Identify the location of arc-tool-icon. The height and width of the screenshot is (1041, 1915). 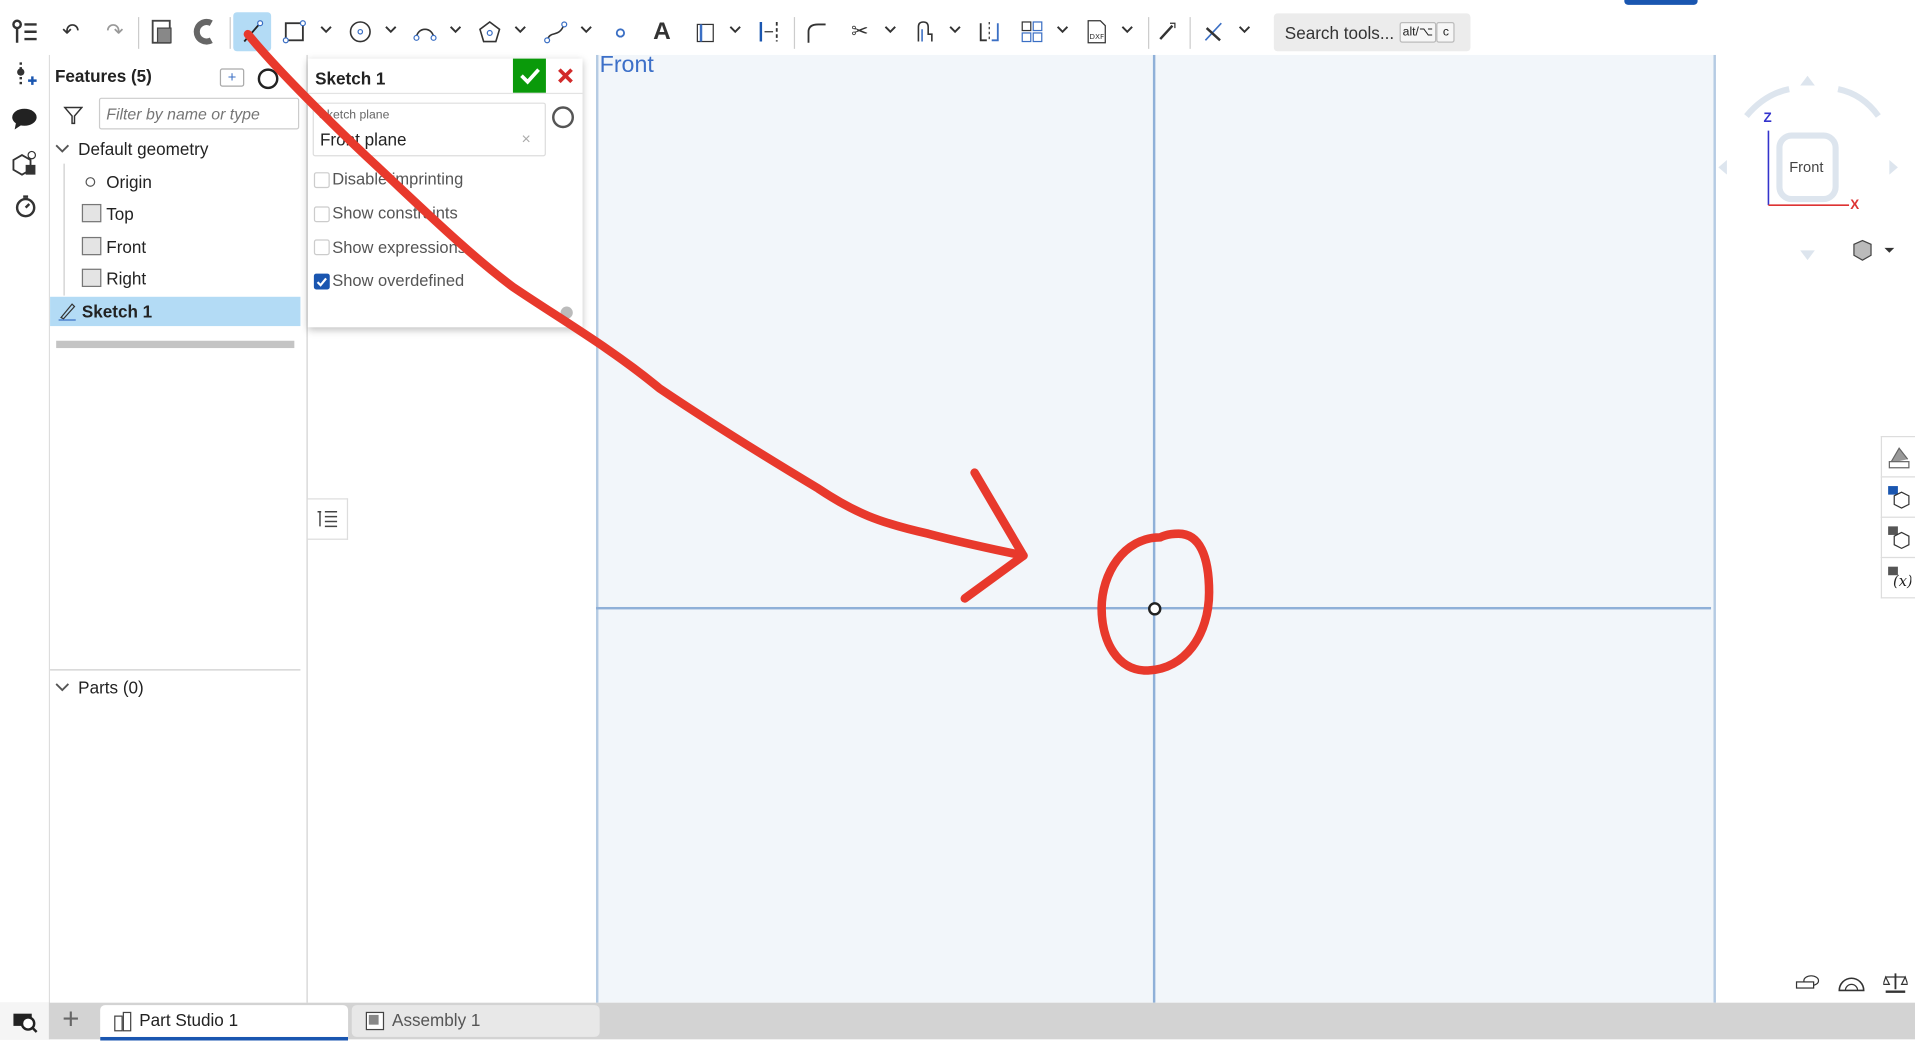
(424, 31).